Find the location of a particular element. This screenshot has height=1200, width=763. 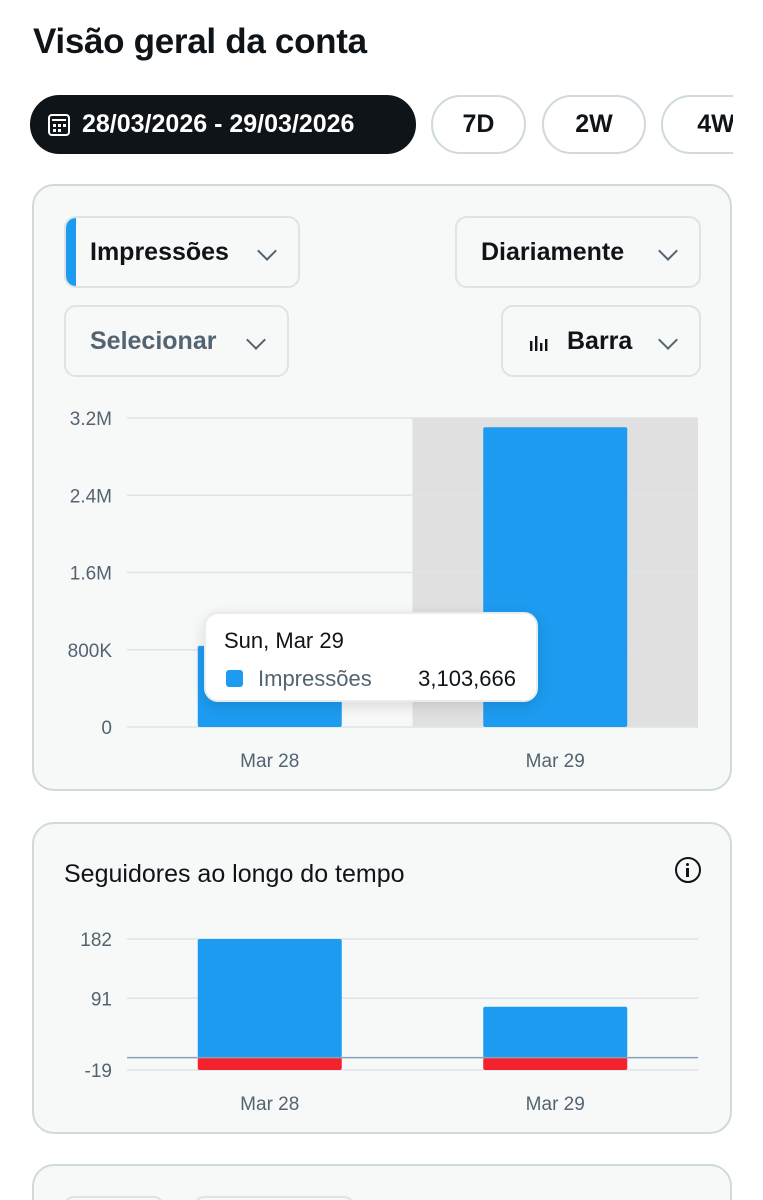

date-range-label: 28/03/2026 - 29/03/2026 is located at coordinates (218, 124).